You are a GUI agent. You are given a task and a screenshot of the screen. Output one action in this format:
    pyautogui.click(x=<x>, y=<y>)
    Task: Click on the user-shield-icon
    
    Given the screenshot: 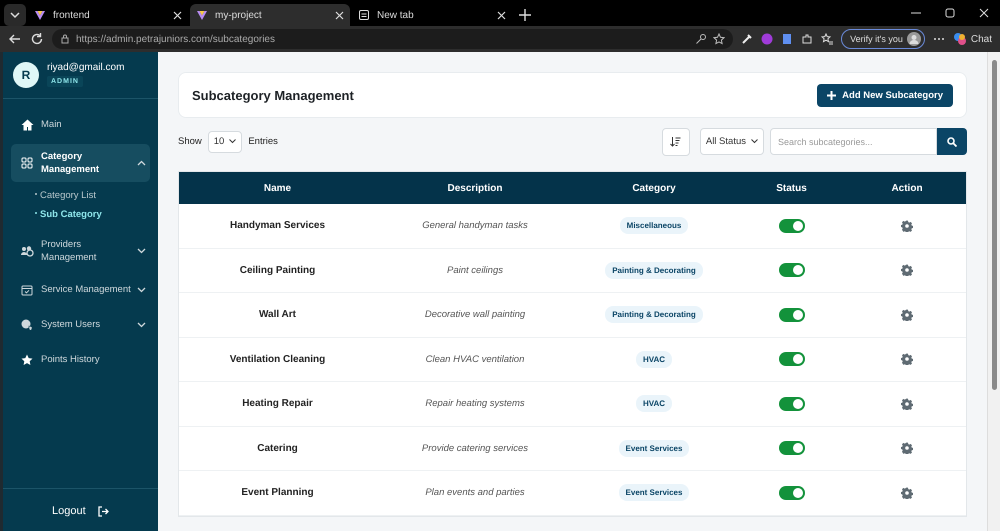 What is the action you would take?
    pyautogui.click(x=27, y=324)
    